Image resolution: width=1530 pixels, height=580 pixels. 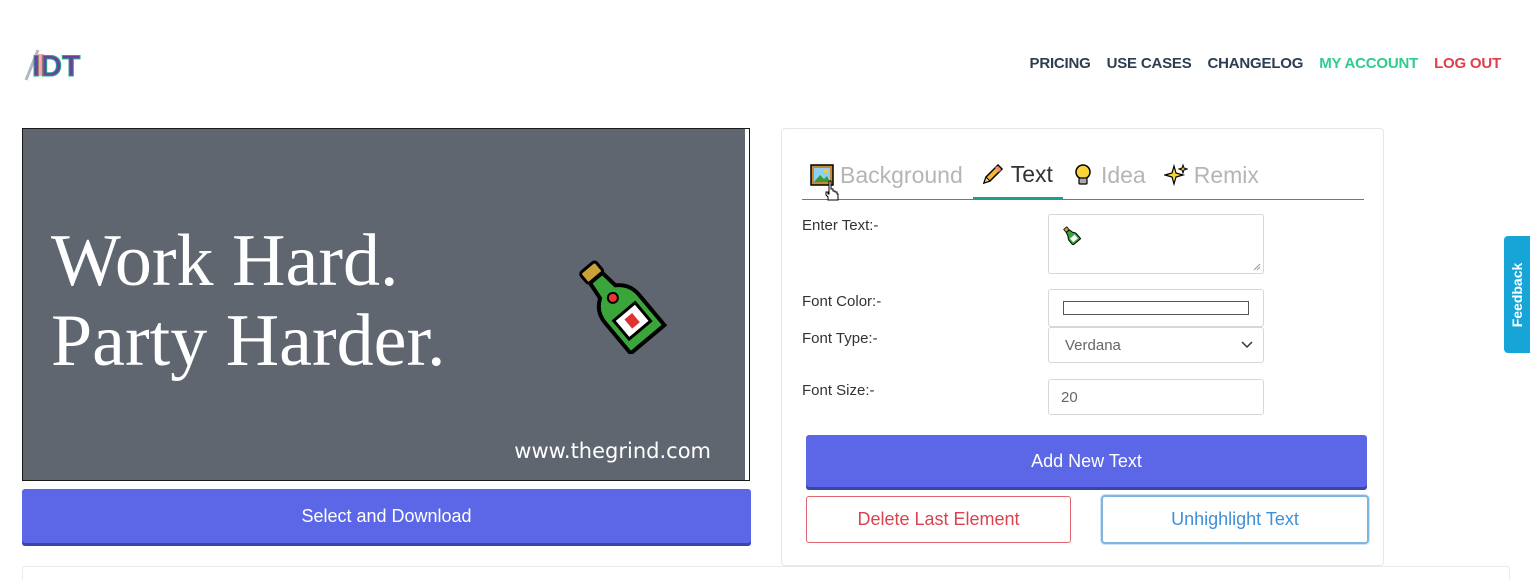 What do you see at coordinates (1257, 267) in the screenshot?
I see `resize-handle-icon` at bounding box center [1257, 267].